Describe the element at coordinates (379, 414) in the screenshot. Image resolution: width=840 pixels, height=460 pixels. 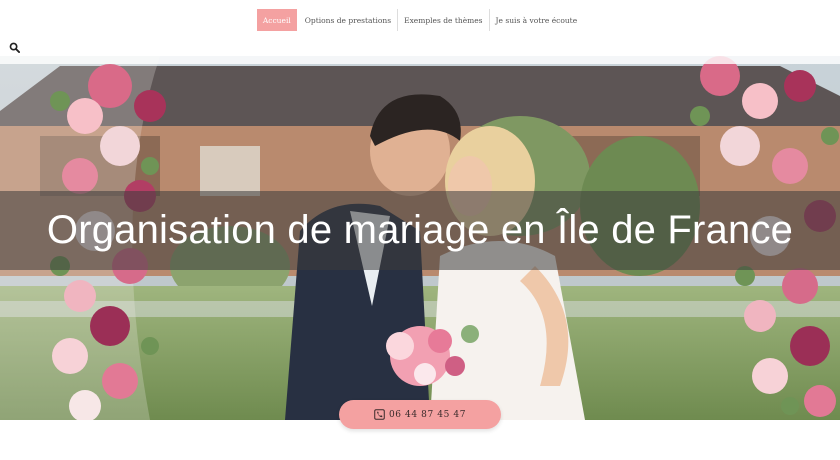
I see `phone-icon` at that location.